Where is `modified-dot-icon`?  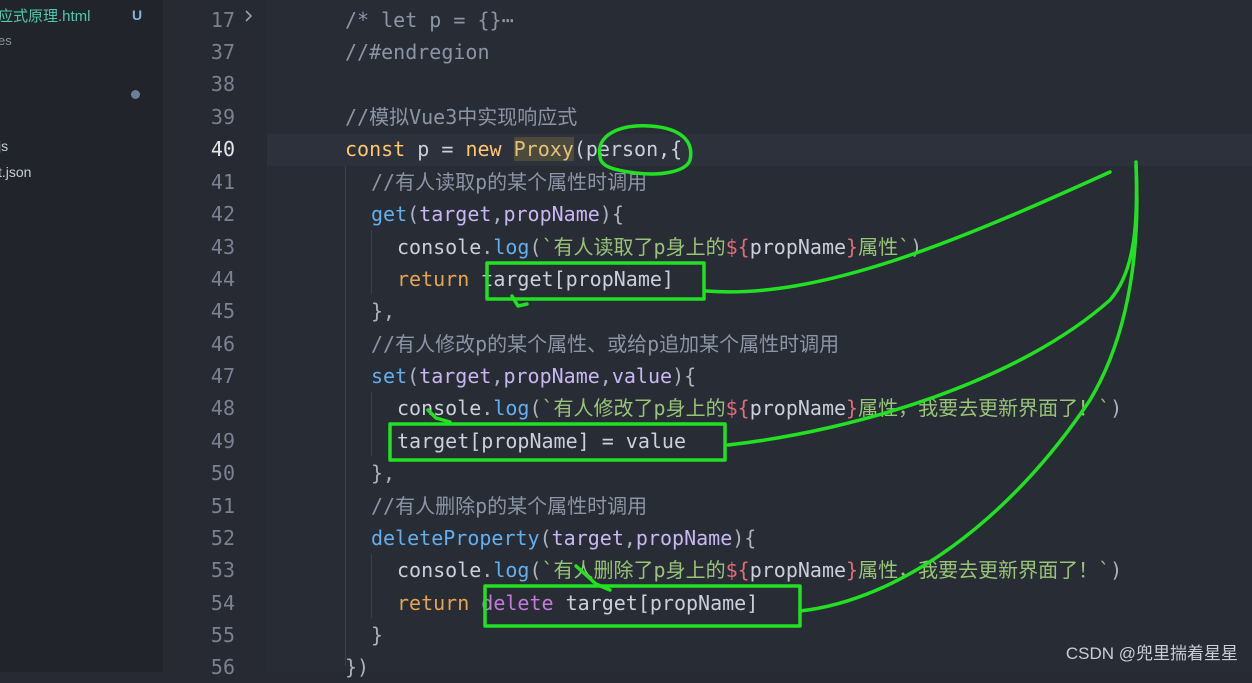
modified-dot-icon is located at coordinates (135, 94).